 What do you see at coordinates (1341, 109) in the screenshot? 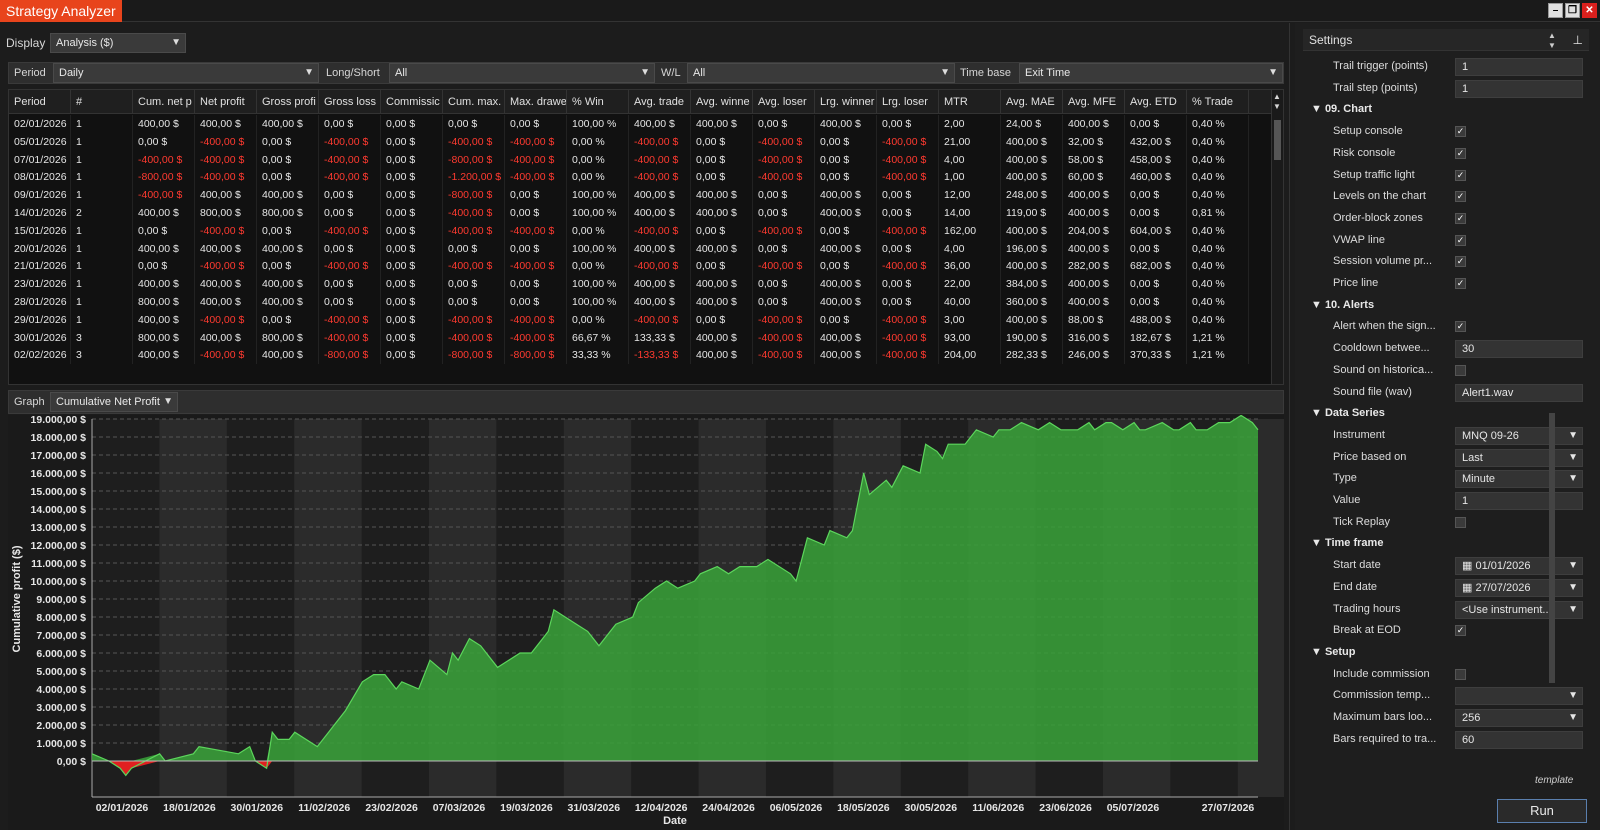
I see `section-label: ▼ 09. Chart` at bounding box center [1341, 109].